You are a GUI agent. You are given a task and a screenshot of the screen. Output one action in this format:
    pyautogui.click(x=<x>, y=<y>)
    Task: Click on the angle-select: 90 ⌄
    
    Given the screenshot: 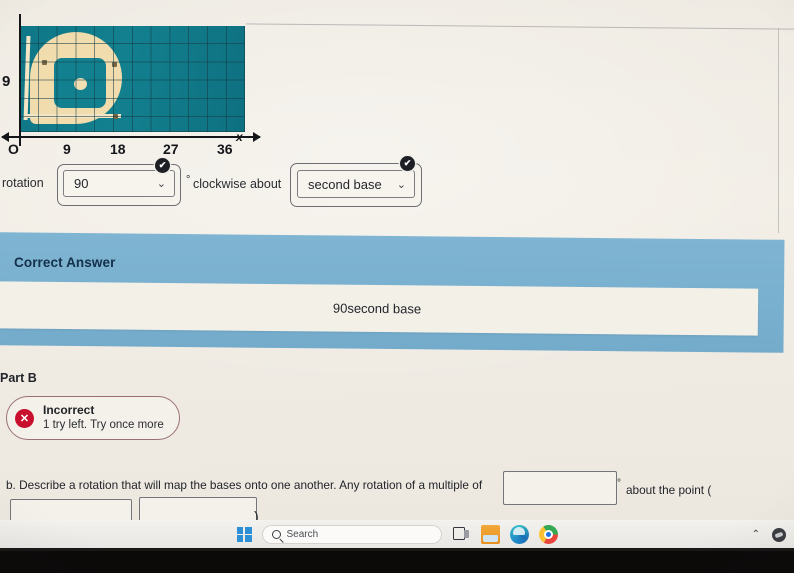 What is the action you would take?
    pyautogui.click(x=119, y=183)
    